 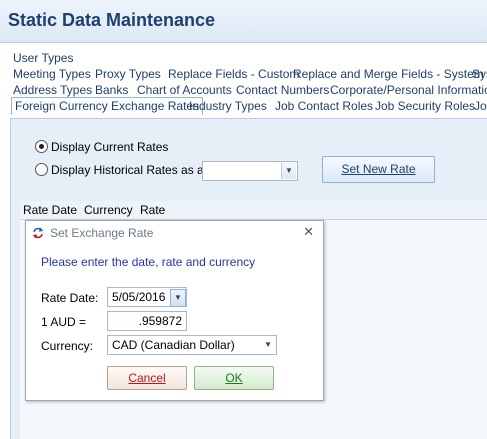 What do you see at coordinates (38, 233) in the screenshot?
I see `exchange-arrows-icon` at bounding box center [38, 233].